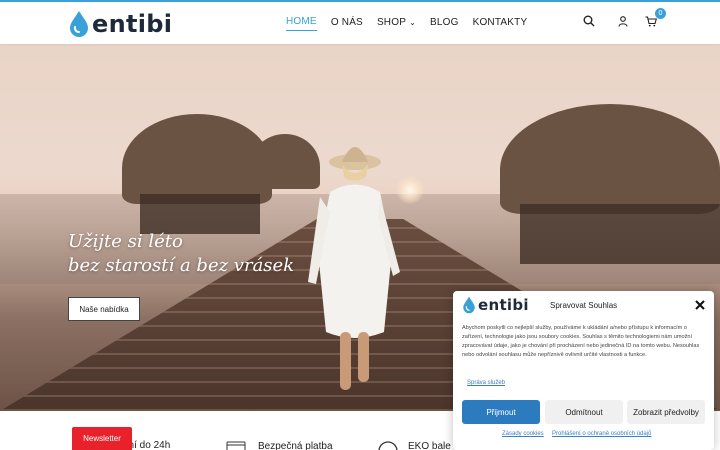 This screenshot has width=720, height=450. Describe the element at coordinates (584, 305) in the screenshot. I see `consent-title: Spravovat Souhlas` at that location.